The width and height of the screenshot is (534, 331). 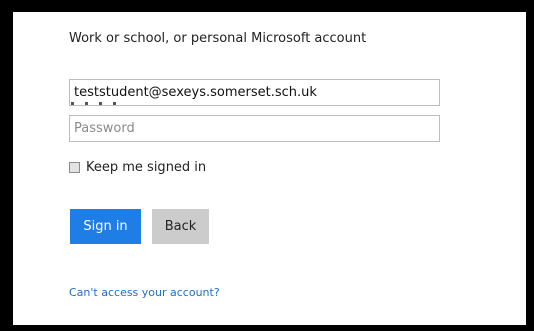 I want to click on keep-signed-in-label: Keep me signed in, so click(x=146, y=167).